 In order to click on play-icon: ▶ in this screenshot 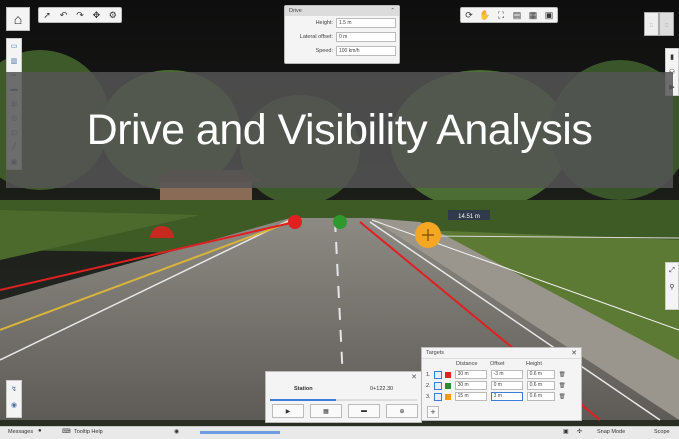, I will do `click(288, 411)`.